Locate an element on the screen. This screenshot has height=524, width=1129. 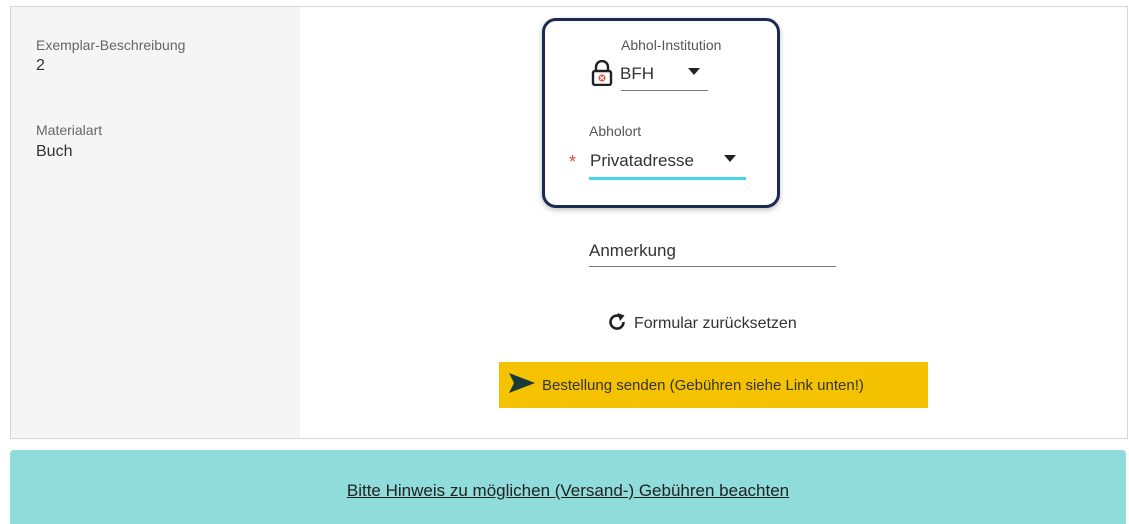
institution-label: Abhol-Institution is located at coordinates (671, 45).